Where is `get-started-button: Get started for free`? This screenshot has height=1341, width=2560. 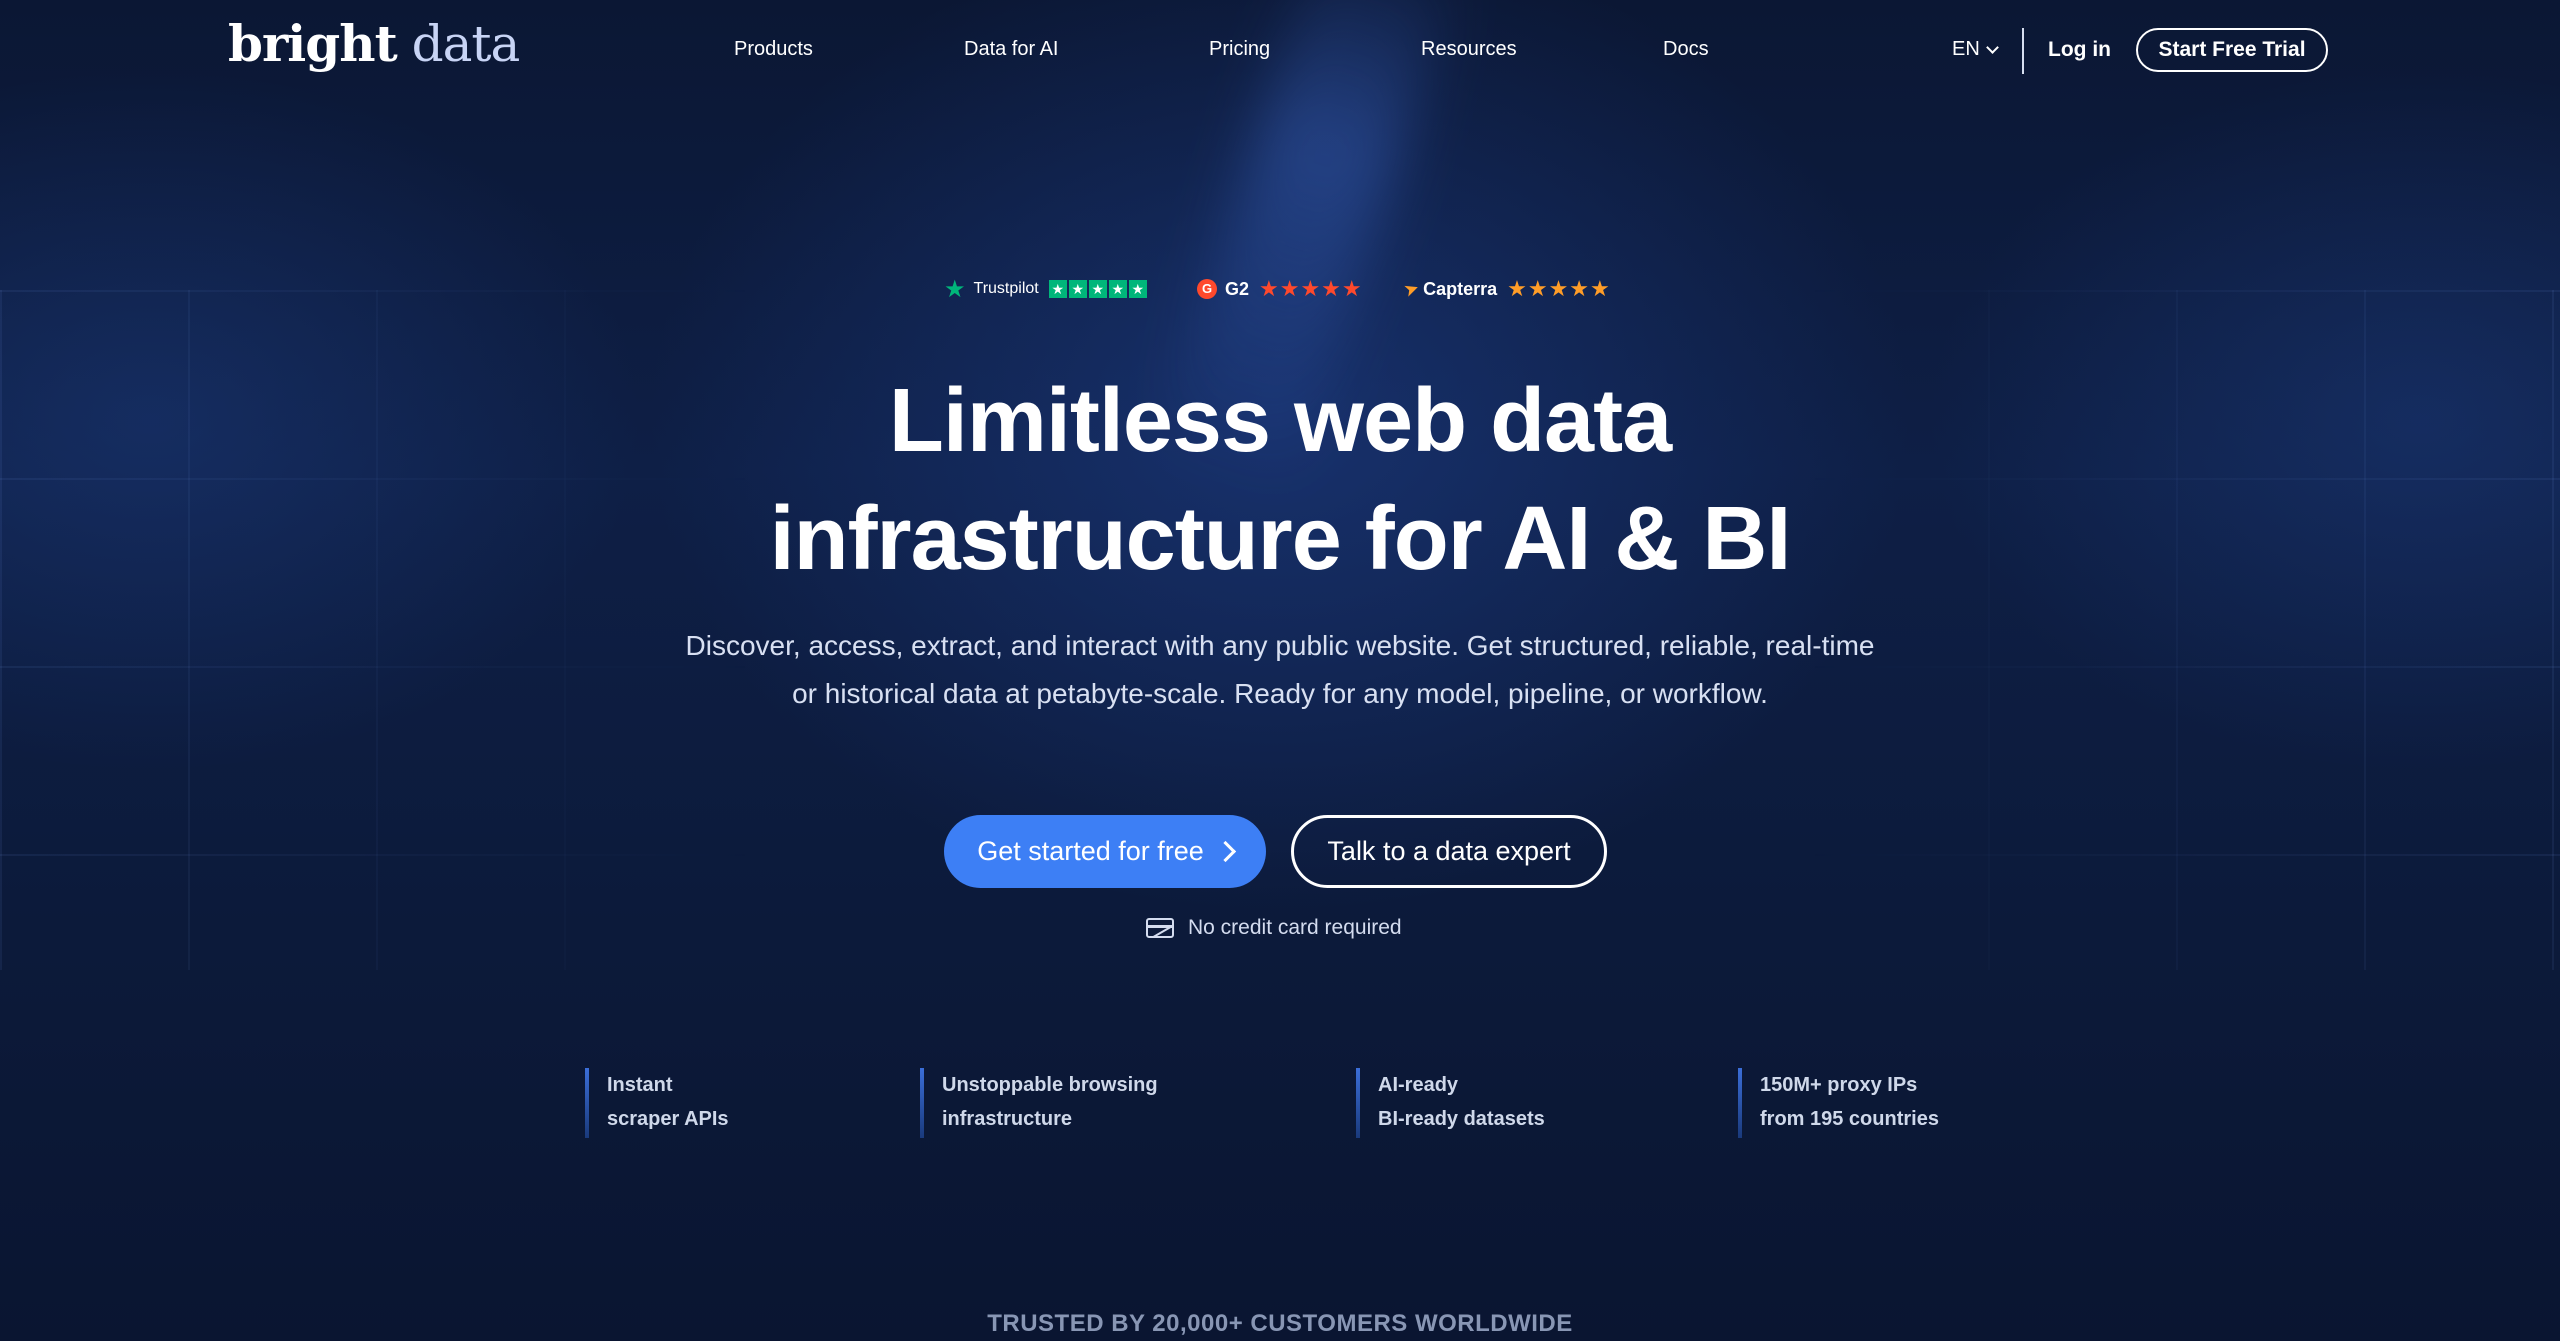 get-started-button: Get started for free is located at coordinates (1105, 851).